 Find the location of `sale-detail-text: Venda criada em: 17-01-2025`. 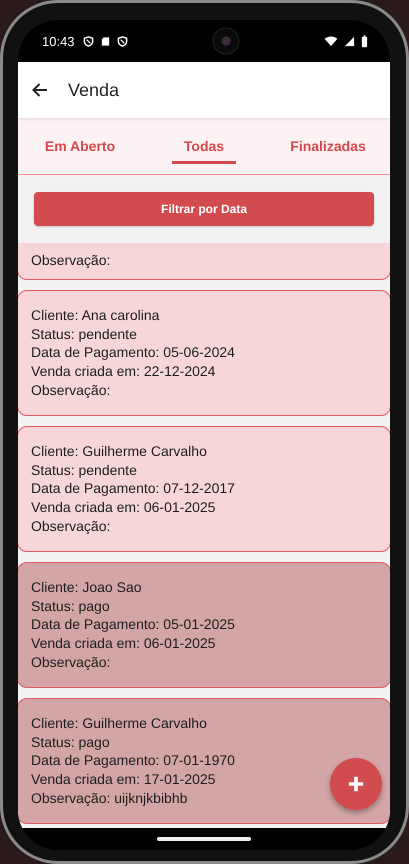

sale-detail-text: Venda criada em: 17-01-2025 is located at coordinates (123, 779).